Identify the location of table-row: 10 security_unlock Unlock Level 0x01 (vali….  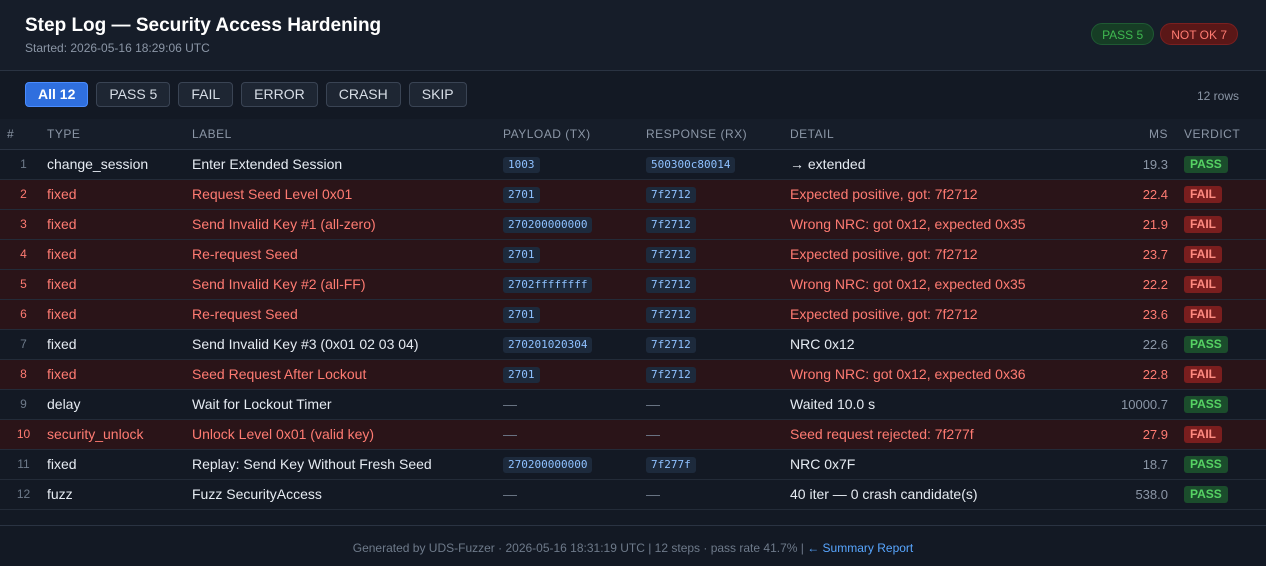
(633, 434).